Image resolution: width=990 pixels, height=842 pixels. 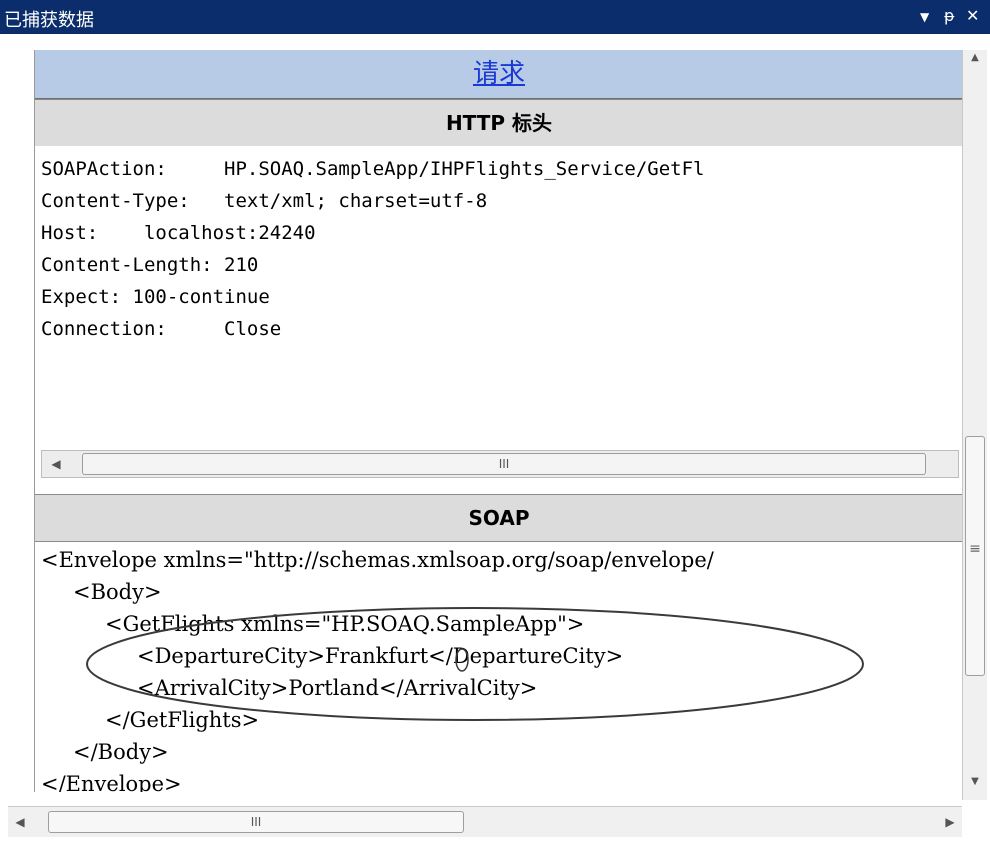 I want to click on soap-line: <Body>, so click(x=117, y=592).